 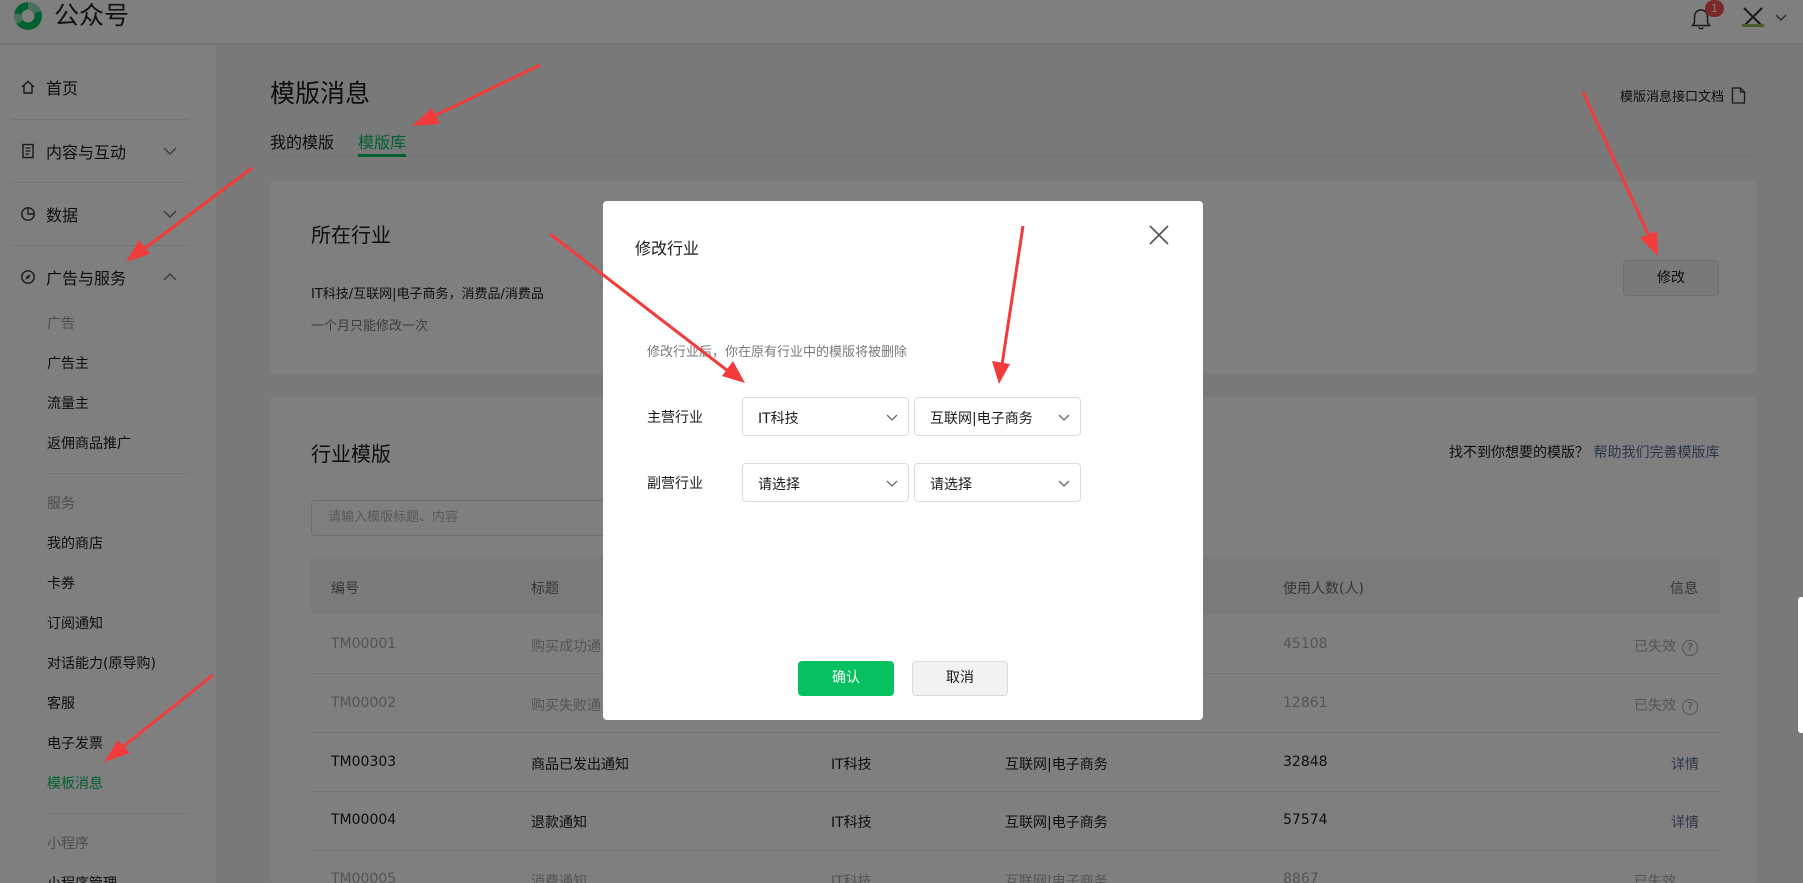 I want to click on select-value: IT科技, so click(x=778, y=419).